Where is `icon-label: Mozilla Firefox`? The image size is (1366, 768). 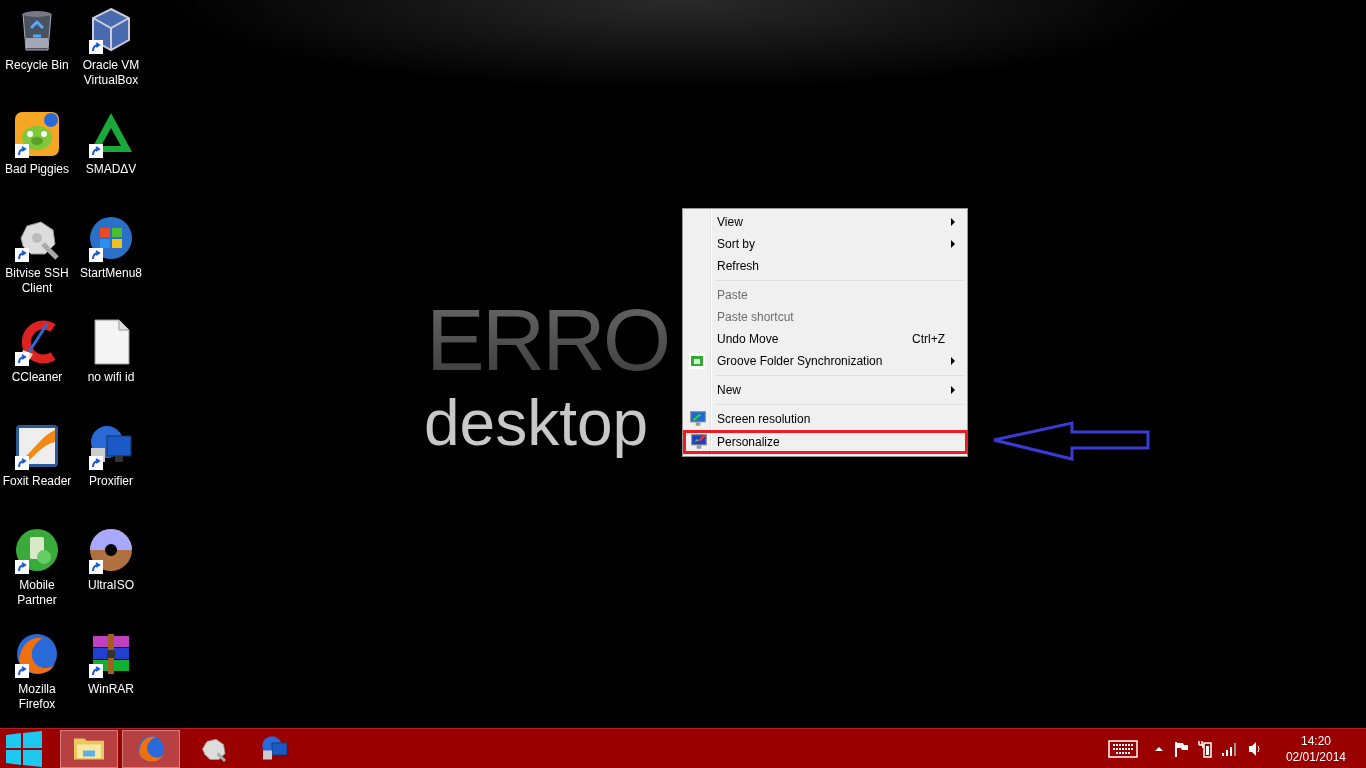 icon-label: Mozilla Firefox is located at coordinates (37, 697).